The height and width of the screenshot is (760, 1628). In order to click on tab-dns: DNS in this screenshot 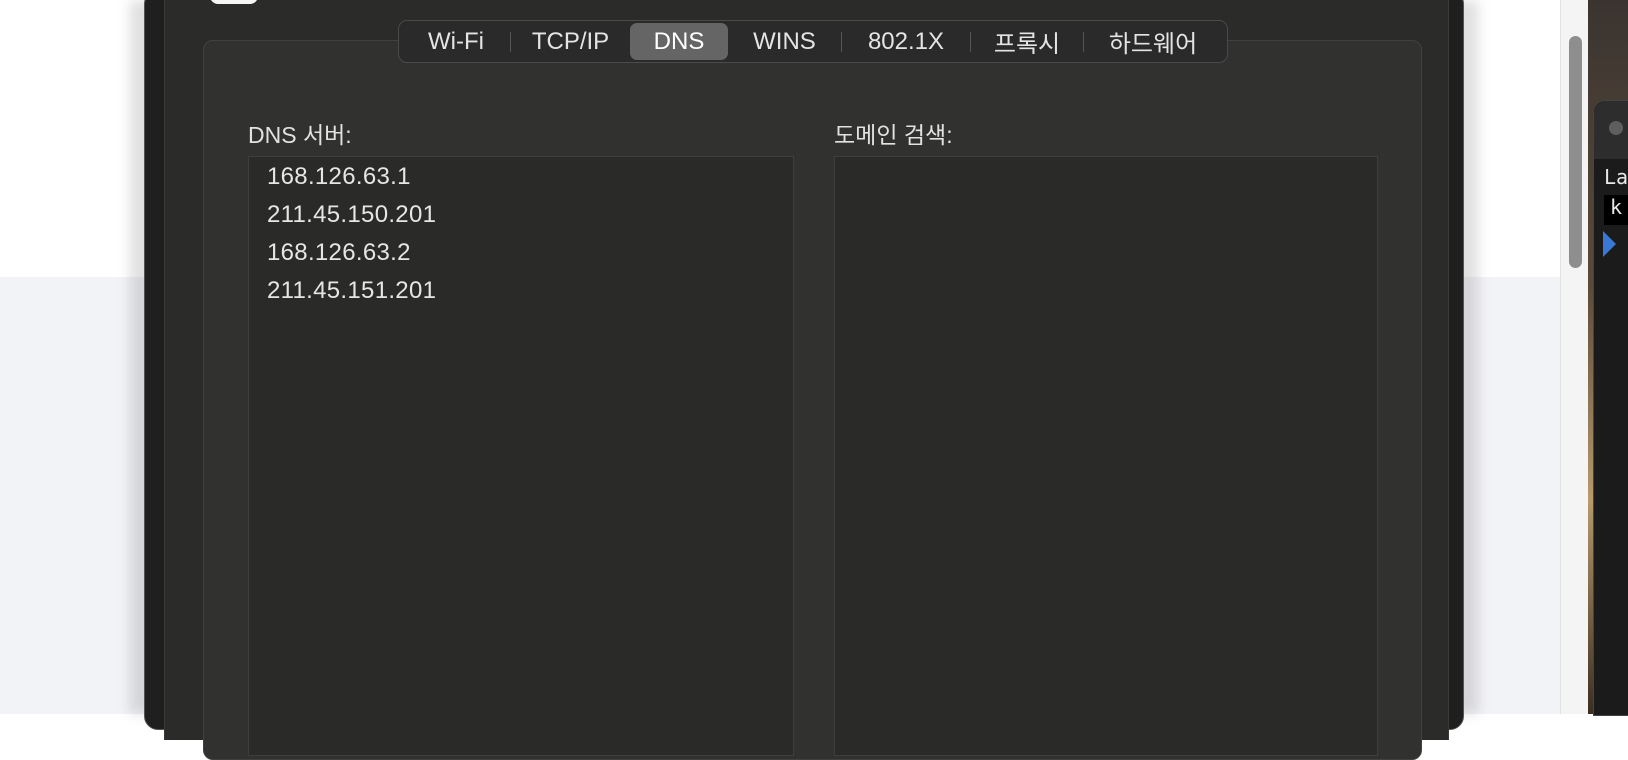, I will do `click(679, 41)`.